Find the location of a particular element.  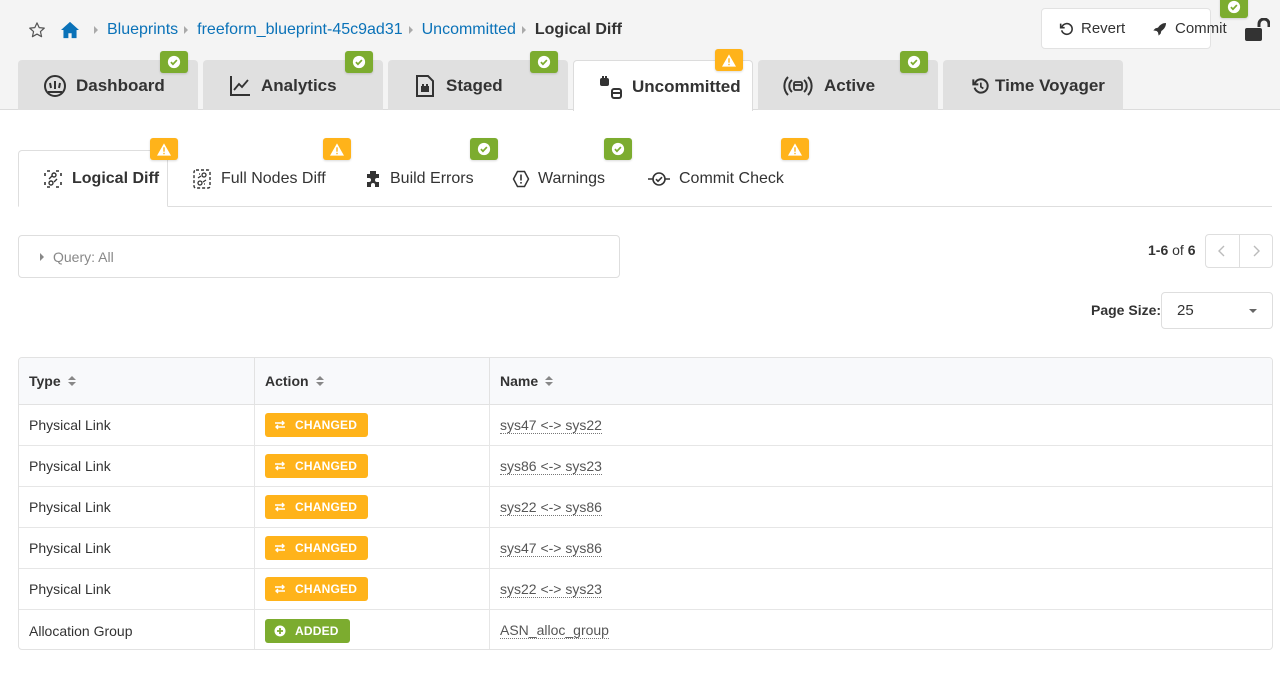

commit-button: Commit is located at coordinates (1189, 28).